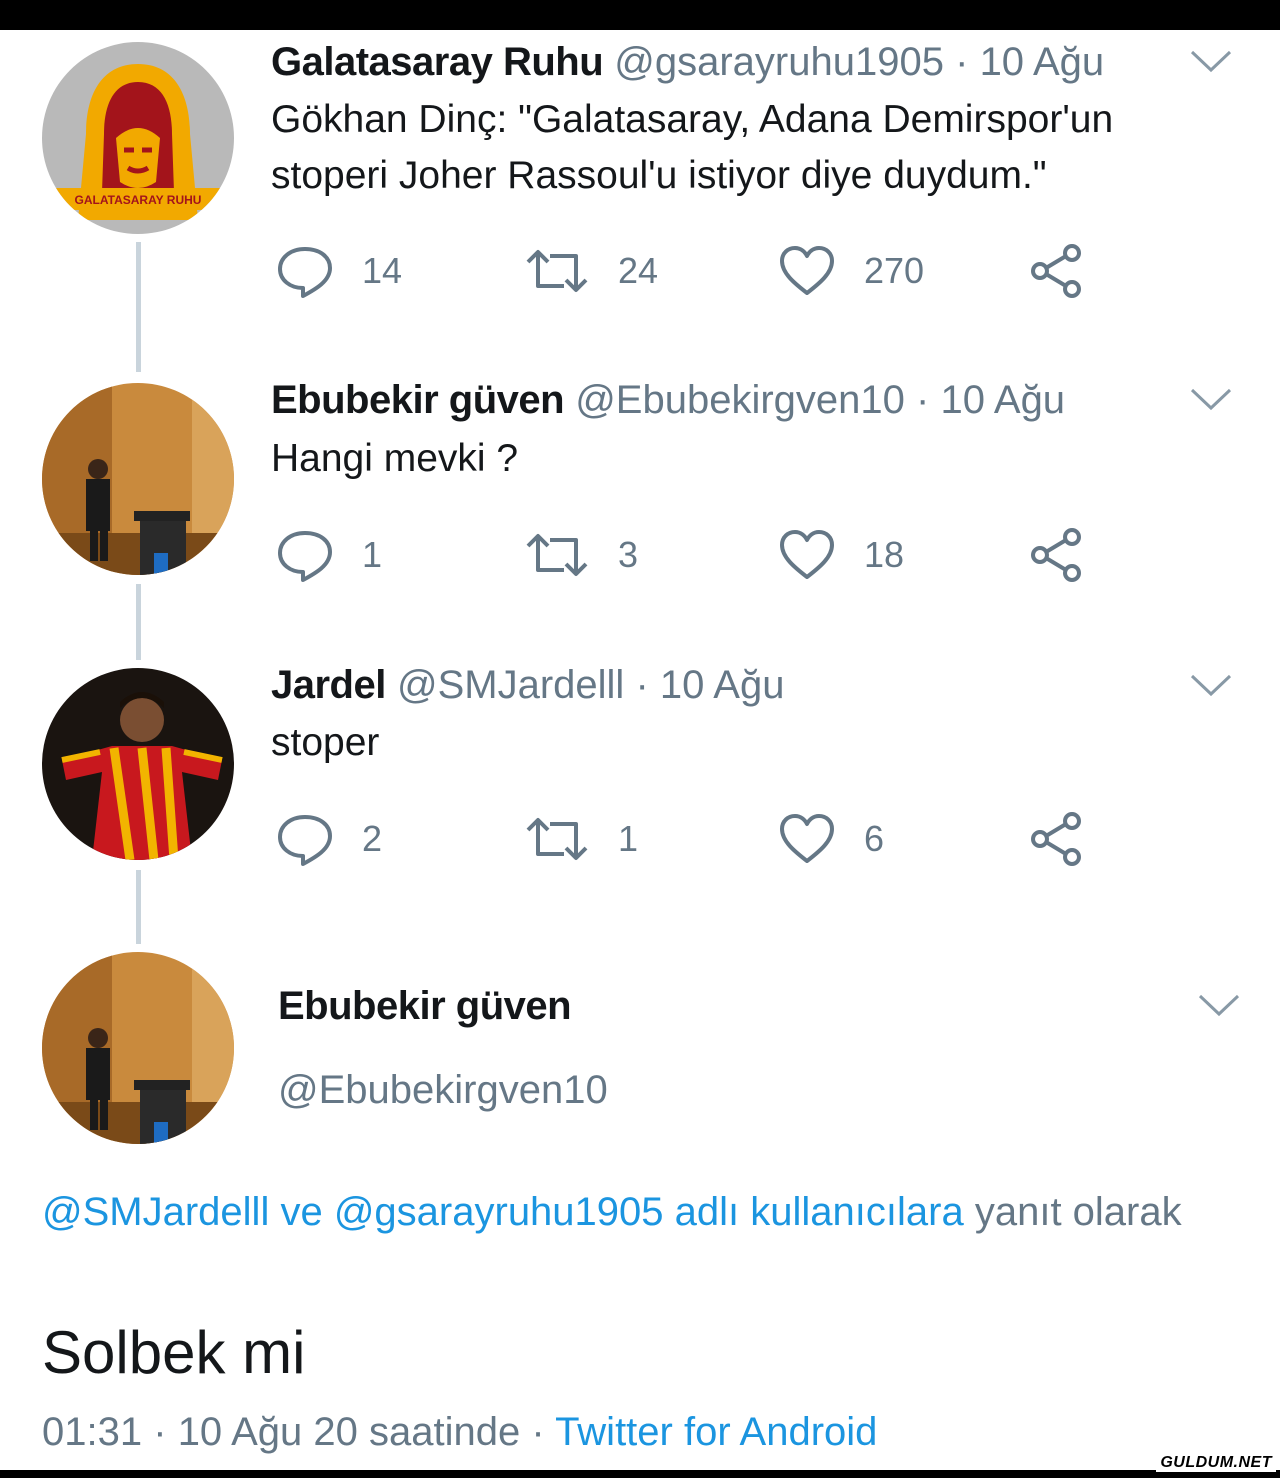 The height and width of the screenshot is (1478, 1280). Describe the element at coordinates (591, 271) in the screenshot. I see `retweet-button: 24` at that location.